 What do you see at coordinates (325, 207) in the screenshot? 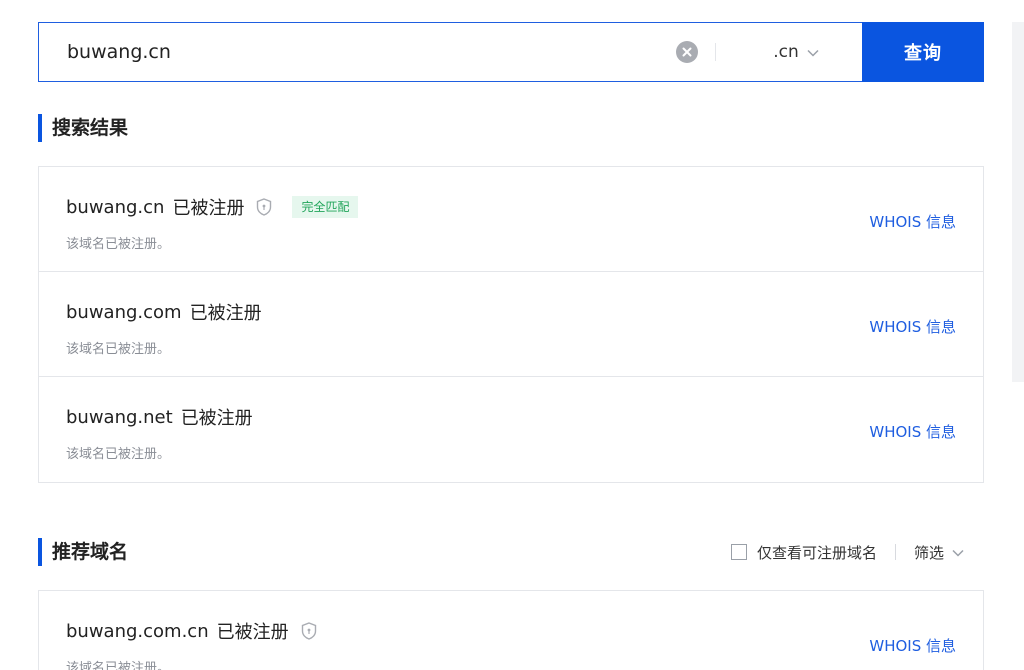
I see `exact-match-badge: 完全匹配` at bounding box center [325, 207].